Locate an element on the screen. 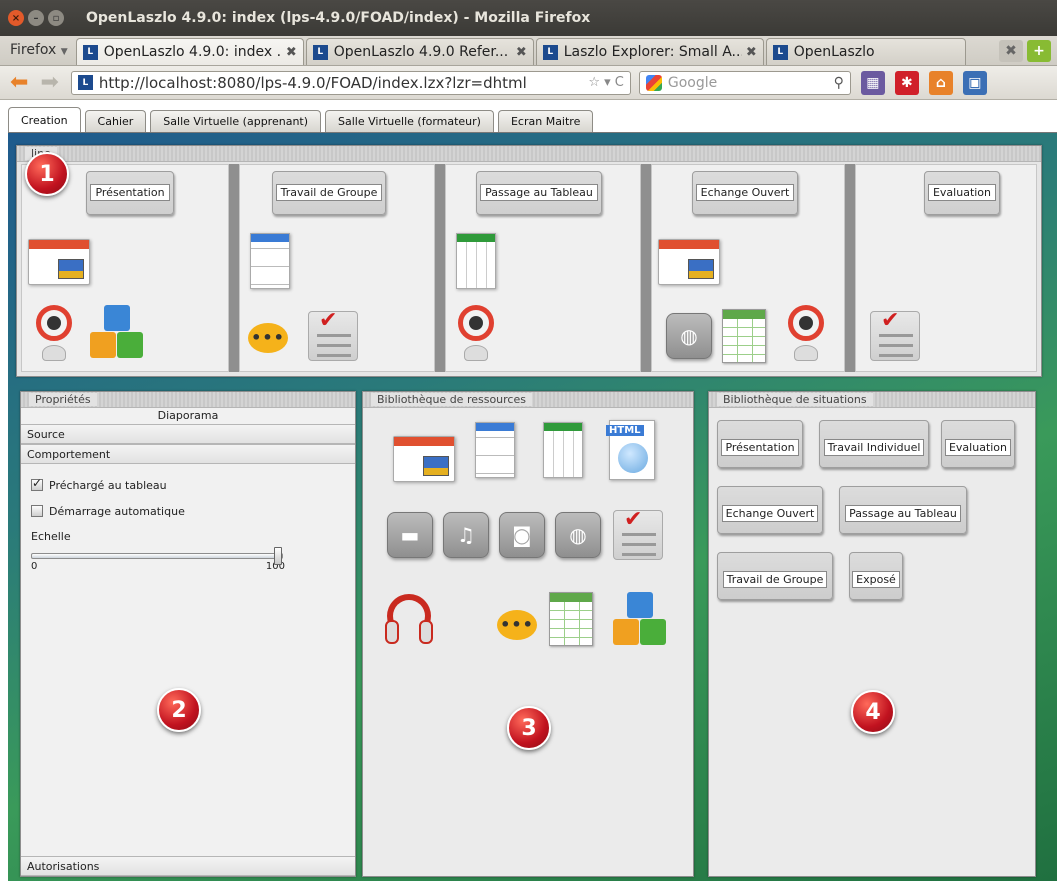 This screenshot has width=1057, height=881. timeline-header: line is located at coordinates (529, 154).